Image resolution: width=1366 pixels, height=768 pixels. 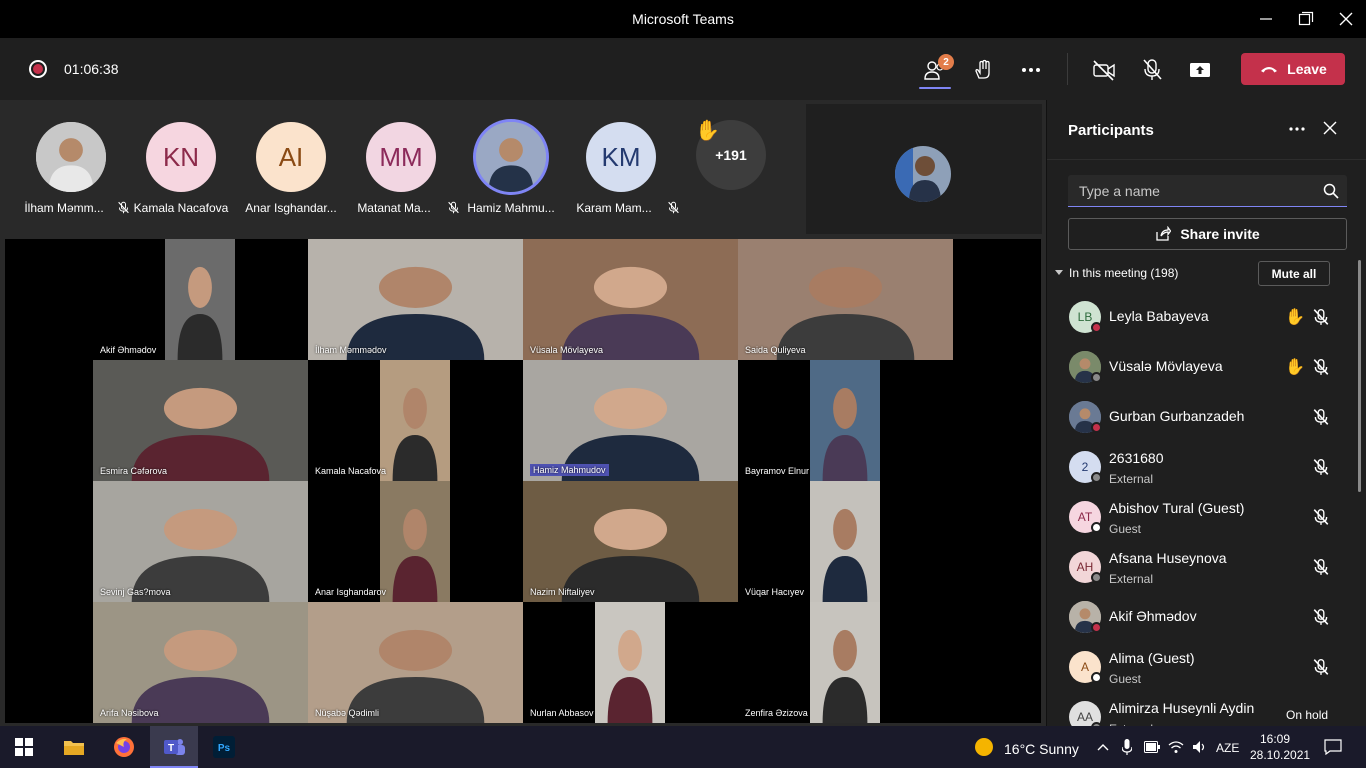 I want to click on recording-icon, so click(x=38, y=69).